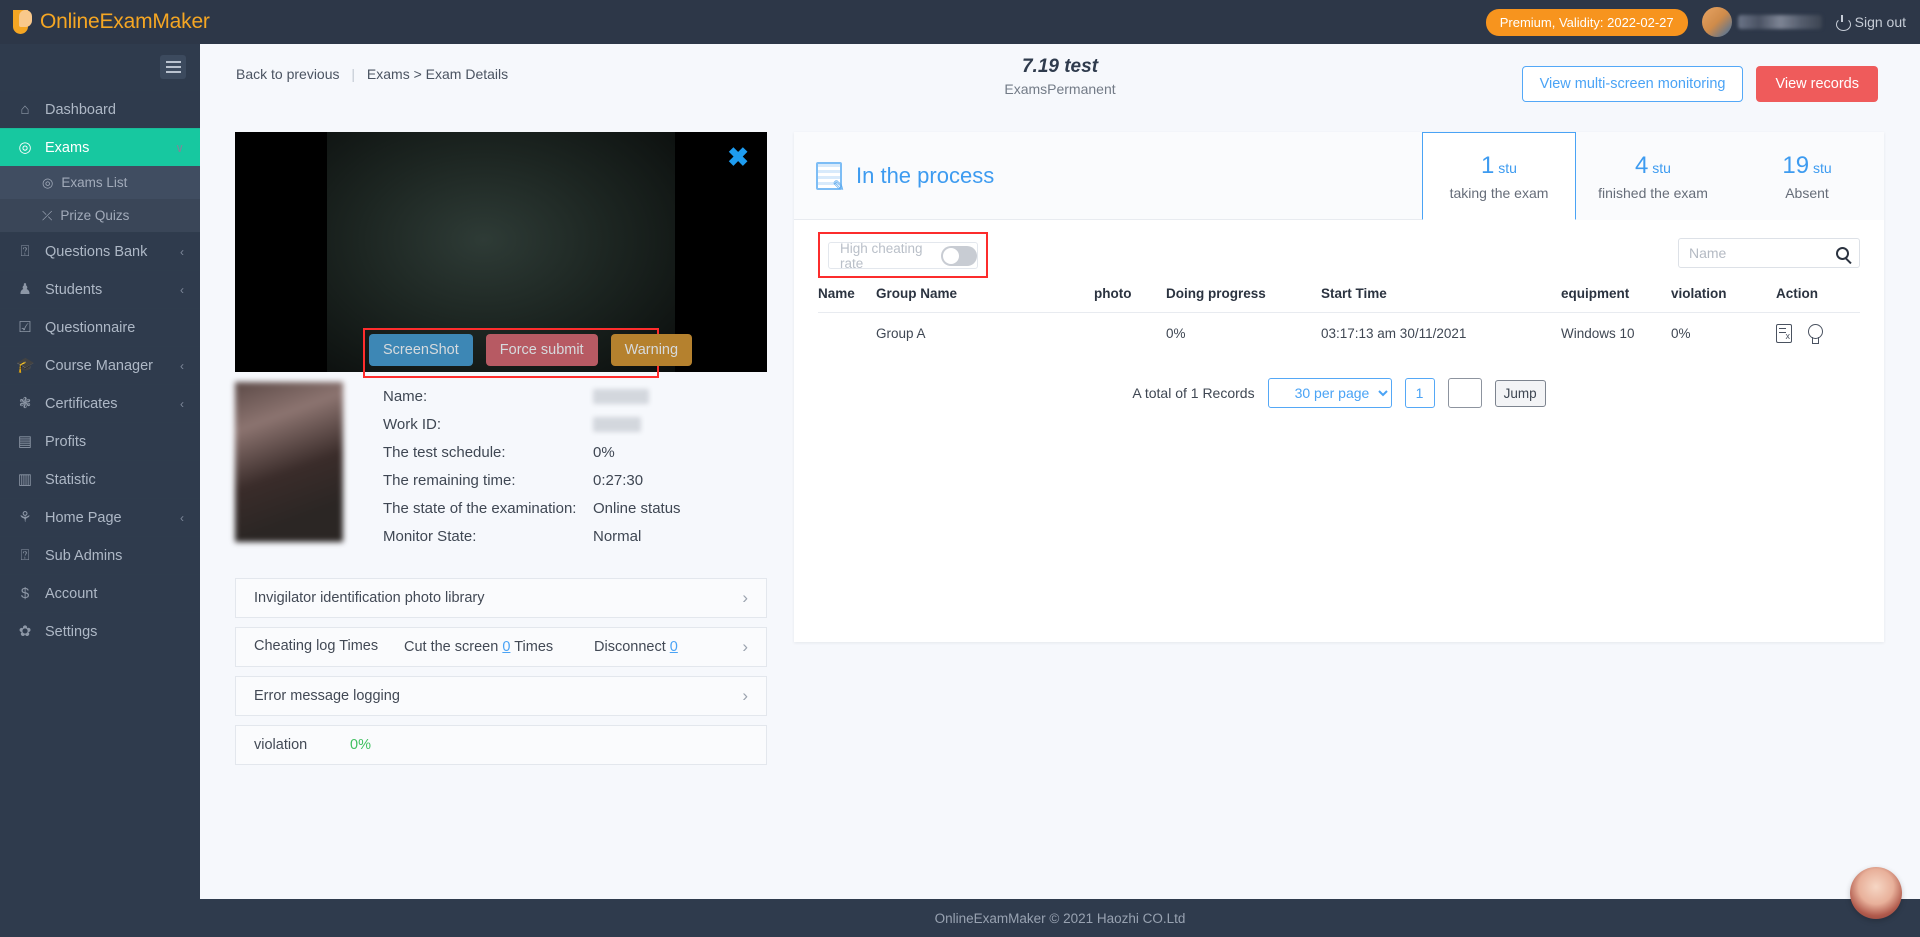 The image size is (1920, 937). I want to click on col-name: Name, so click(836, 293).